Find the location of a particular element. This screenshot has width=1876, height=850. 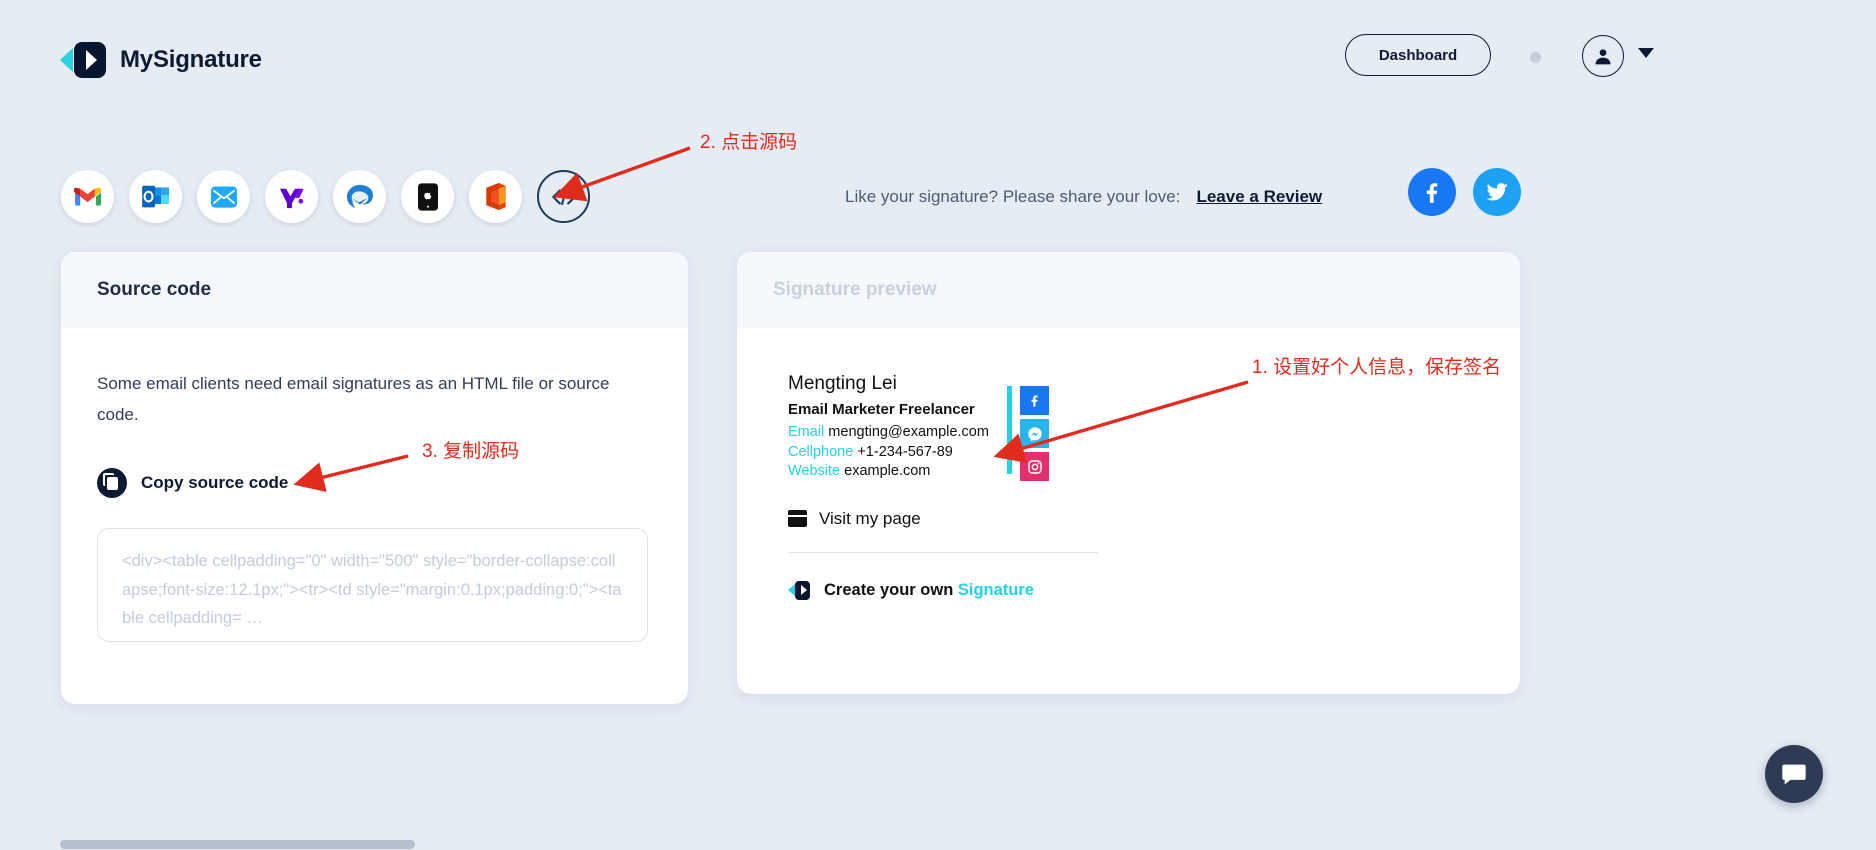

dashboard-button: Dashboard is located at coordinates (1418, 55).